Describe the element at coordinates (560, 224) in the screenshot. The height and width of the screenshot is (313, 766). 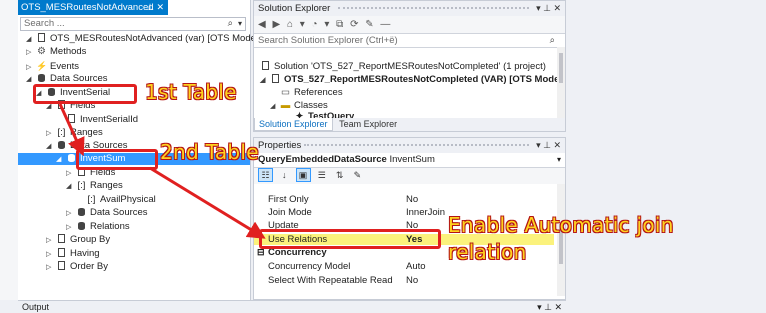
I see `annotation-enable-line1: Enable Automatic join` at that location.